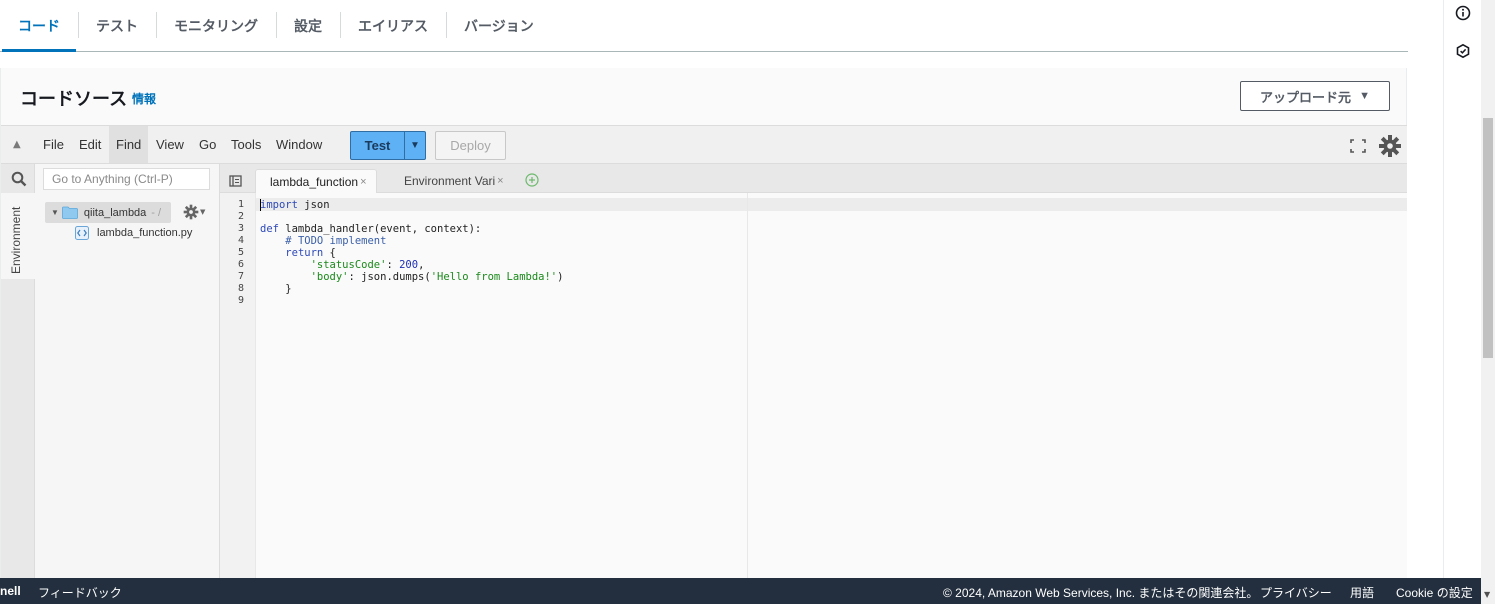  I want to click on line-number: 8, so click(240, 288).